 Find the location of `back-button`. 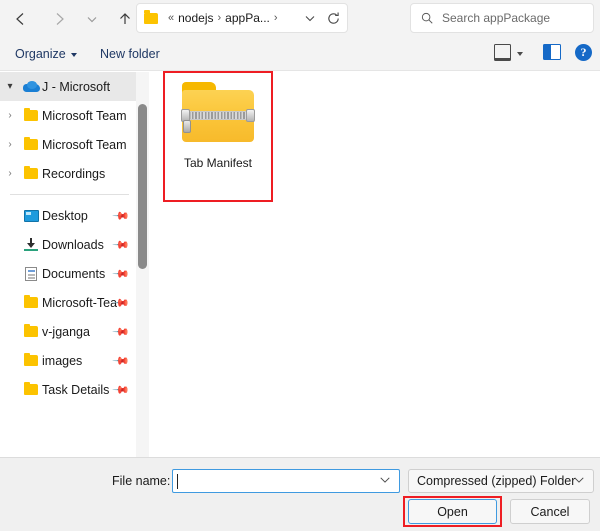

back-button is located at coordinates (21, 19).